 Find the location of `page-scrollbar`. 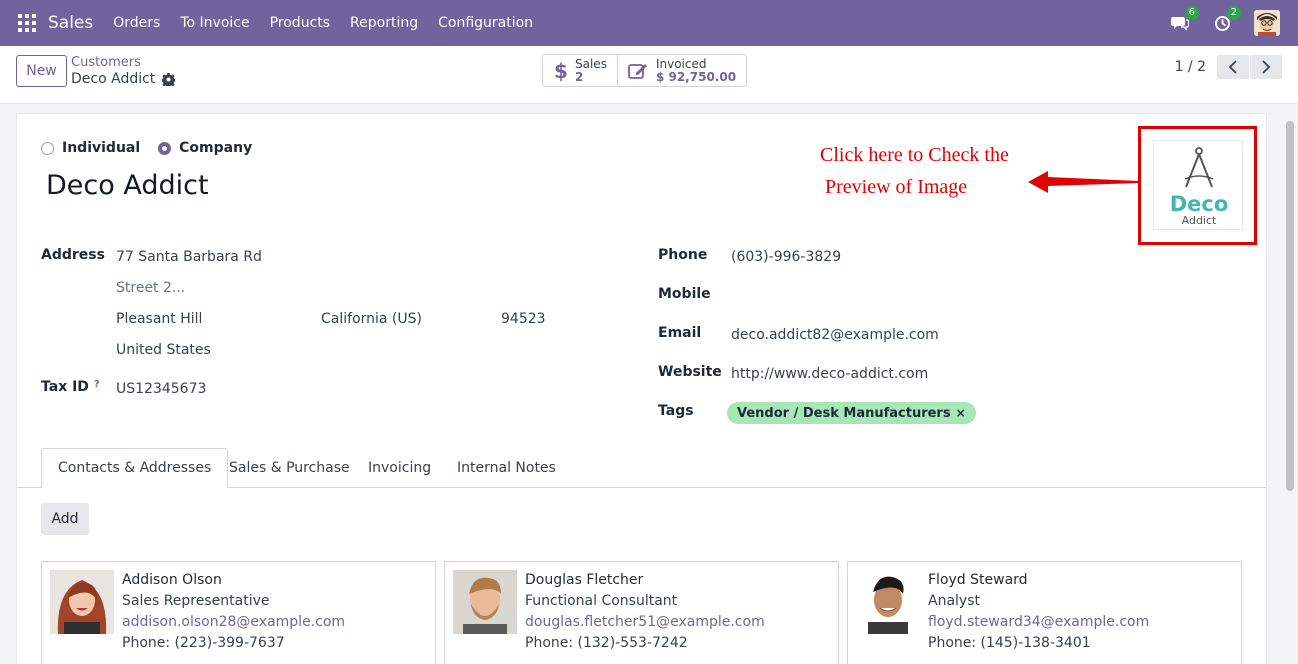

page-scrollbar is located at coordinates (1290, 388).